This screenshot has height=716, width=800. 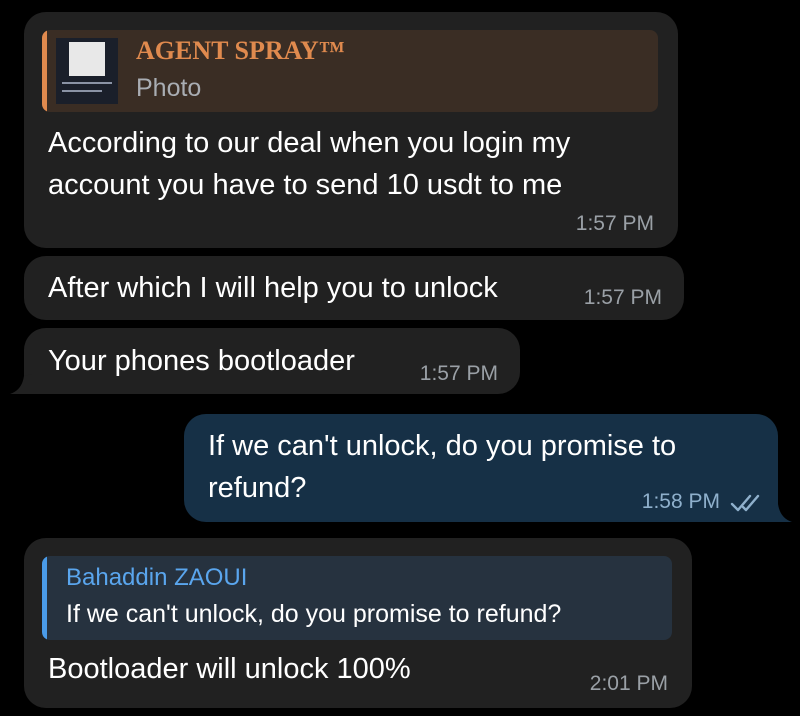 What do you see at coordinates (229, 669) in the screenshot?
I see `message-text: Bootloader will unlock 100%` at bounding box center [229, 669].